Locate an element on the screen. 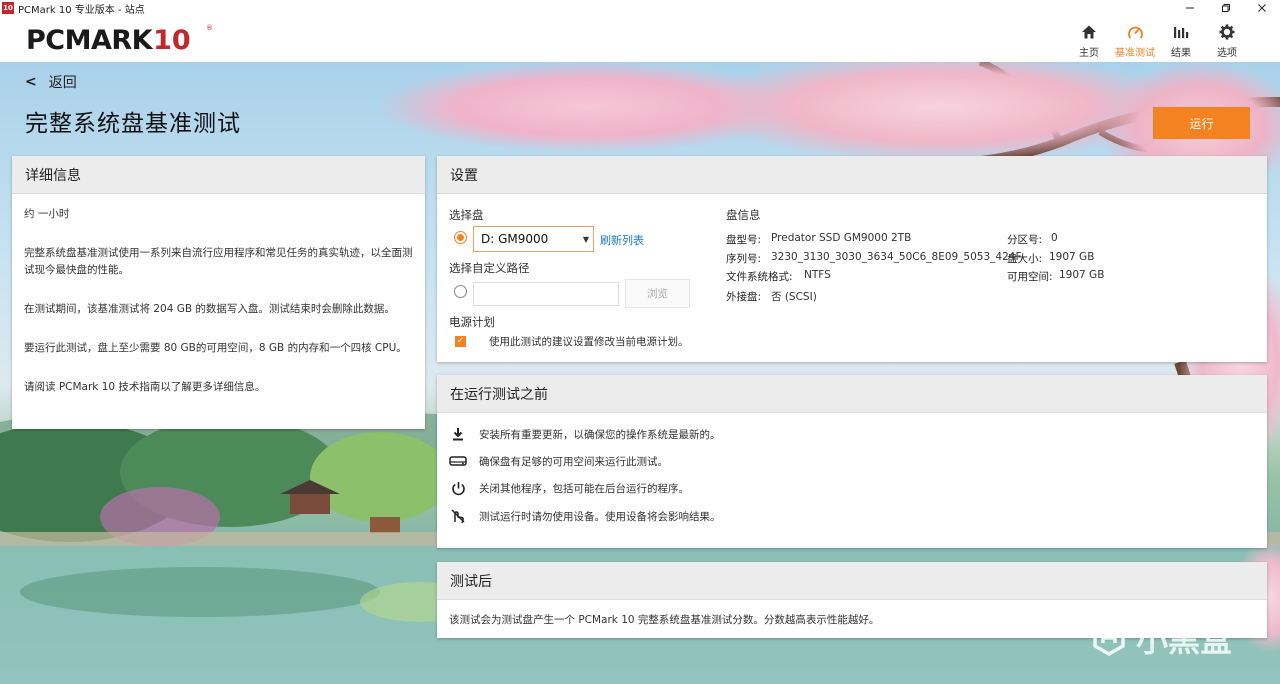 This screenshot has height=684, width=1280. nav-options: 选项 is located at coordinates (1227, 40).